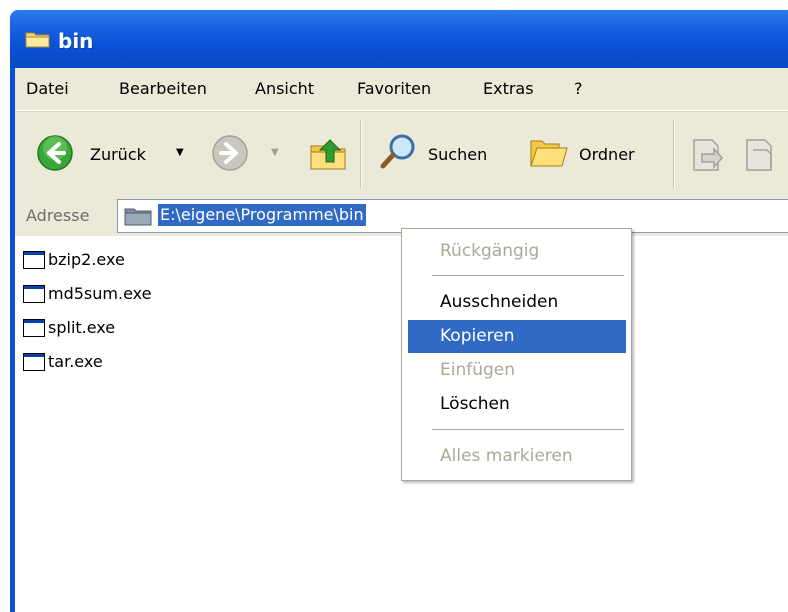 This screenshot has width=788, height=612. Describe the element at coordinates (458, 154) in the screenshot. I see `search-label: Suchen` at that location.